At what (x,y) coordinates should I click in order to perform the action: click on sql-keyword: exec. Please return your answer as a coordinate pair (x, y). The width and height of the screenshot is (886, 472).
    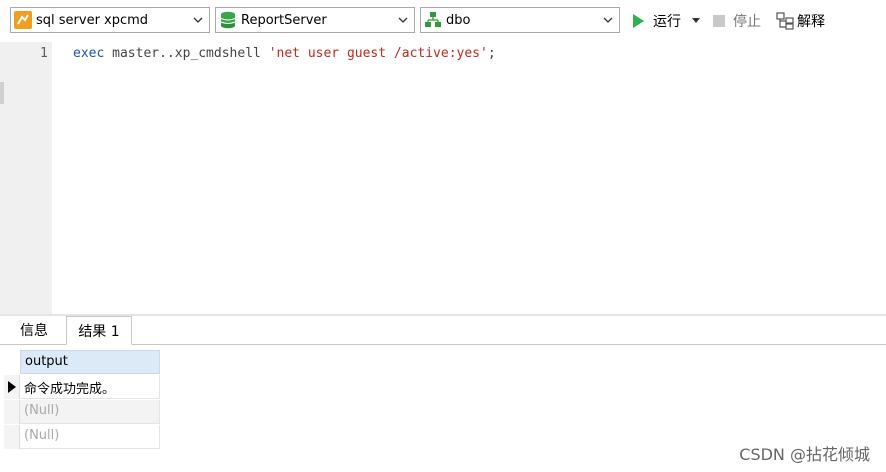
    Looking at the image, I should click on (89, 53).